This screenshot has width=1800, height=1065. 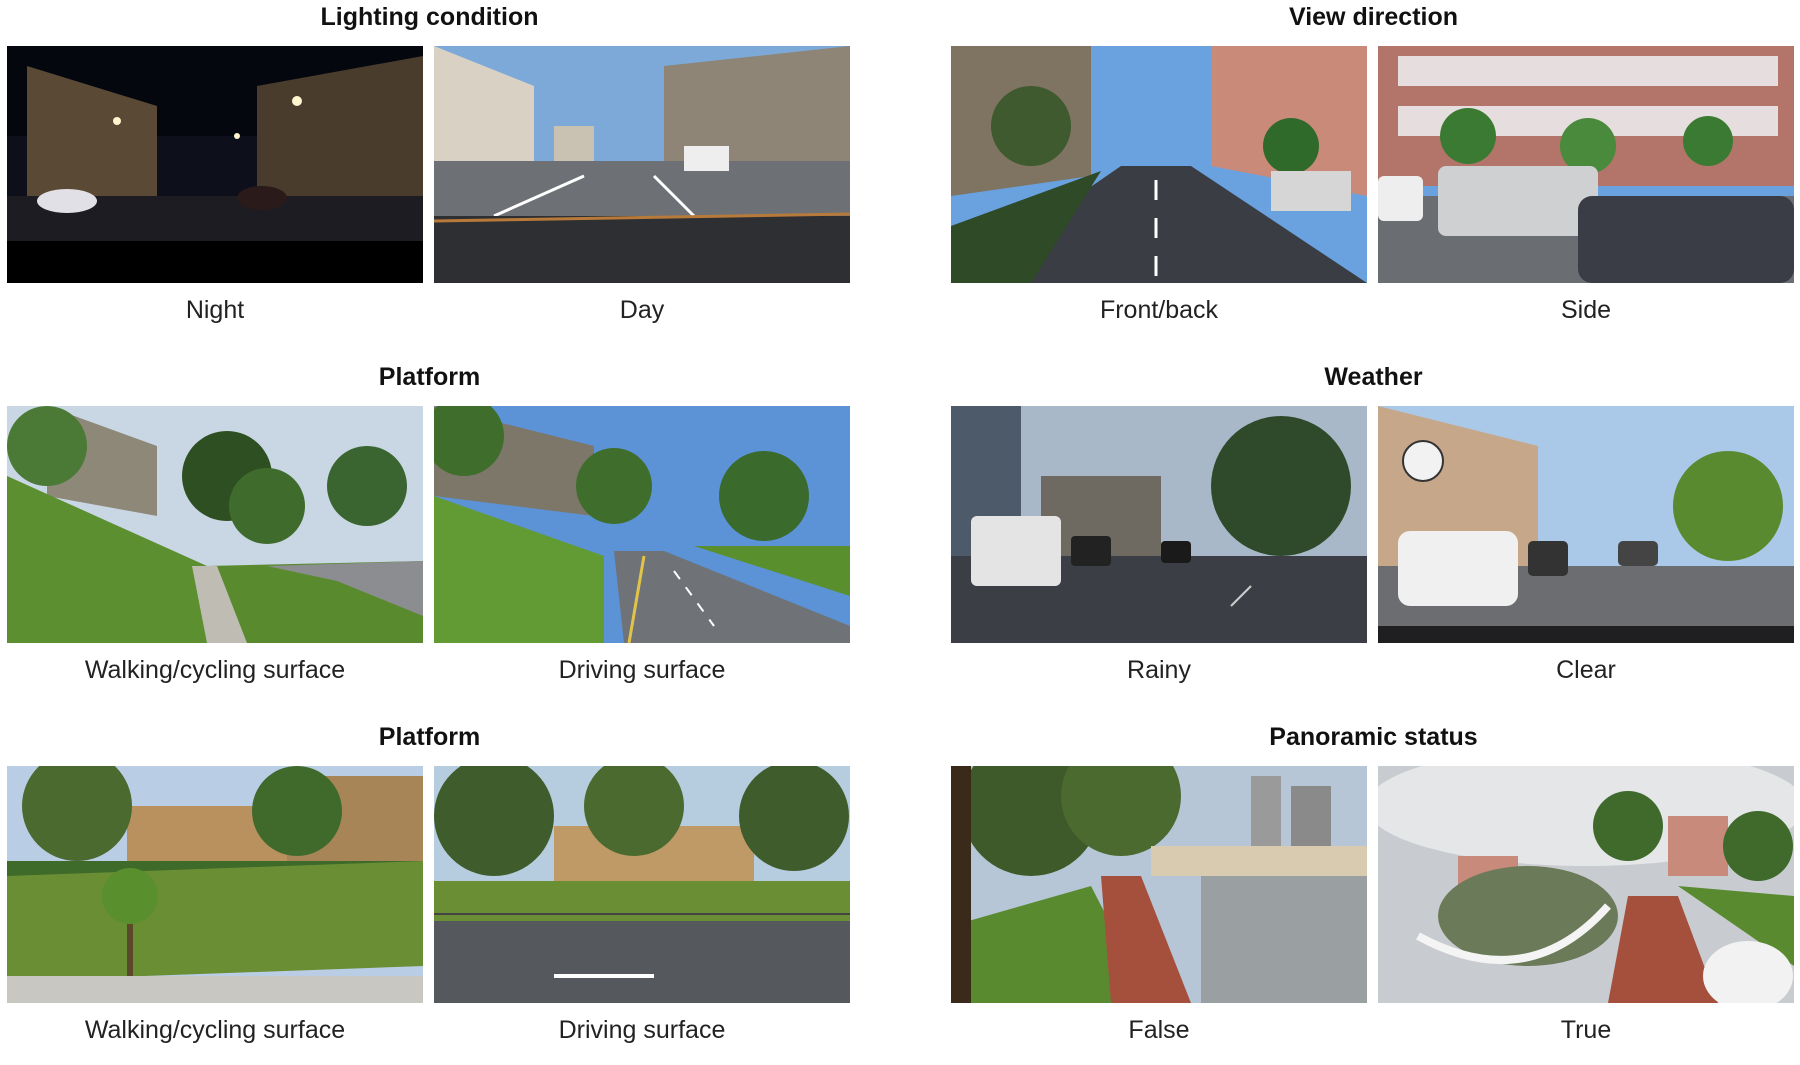 I want to click on photo-rainy-street, so click(x=1159, y=524).